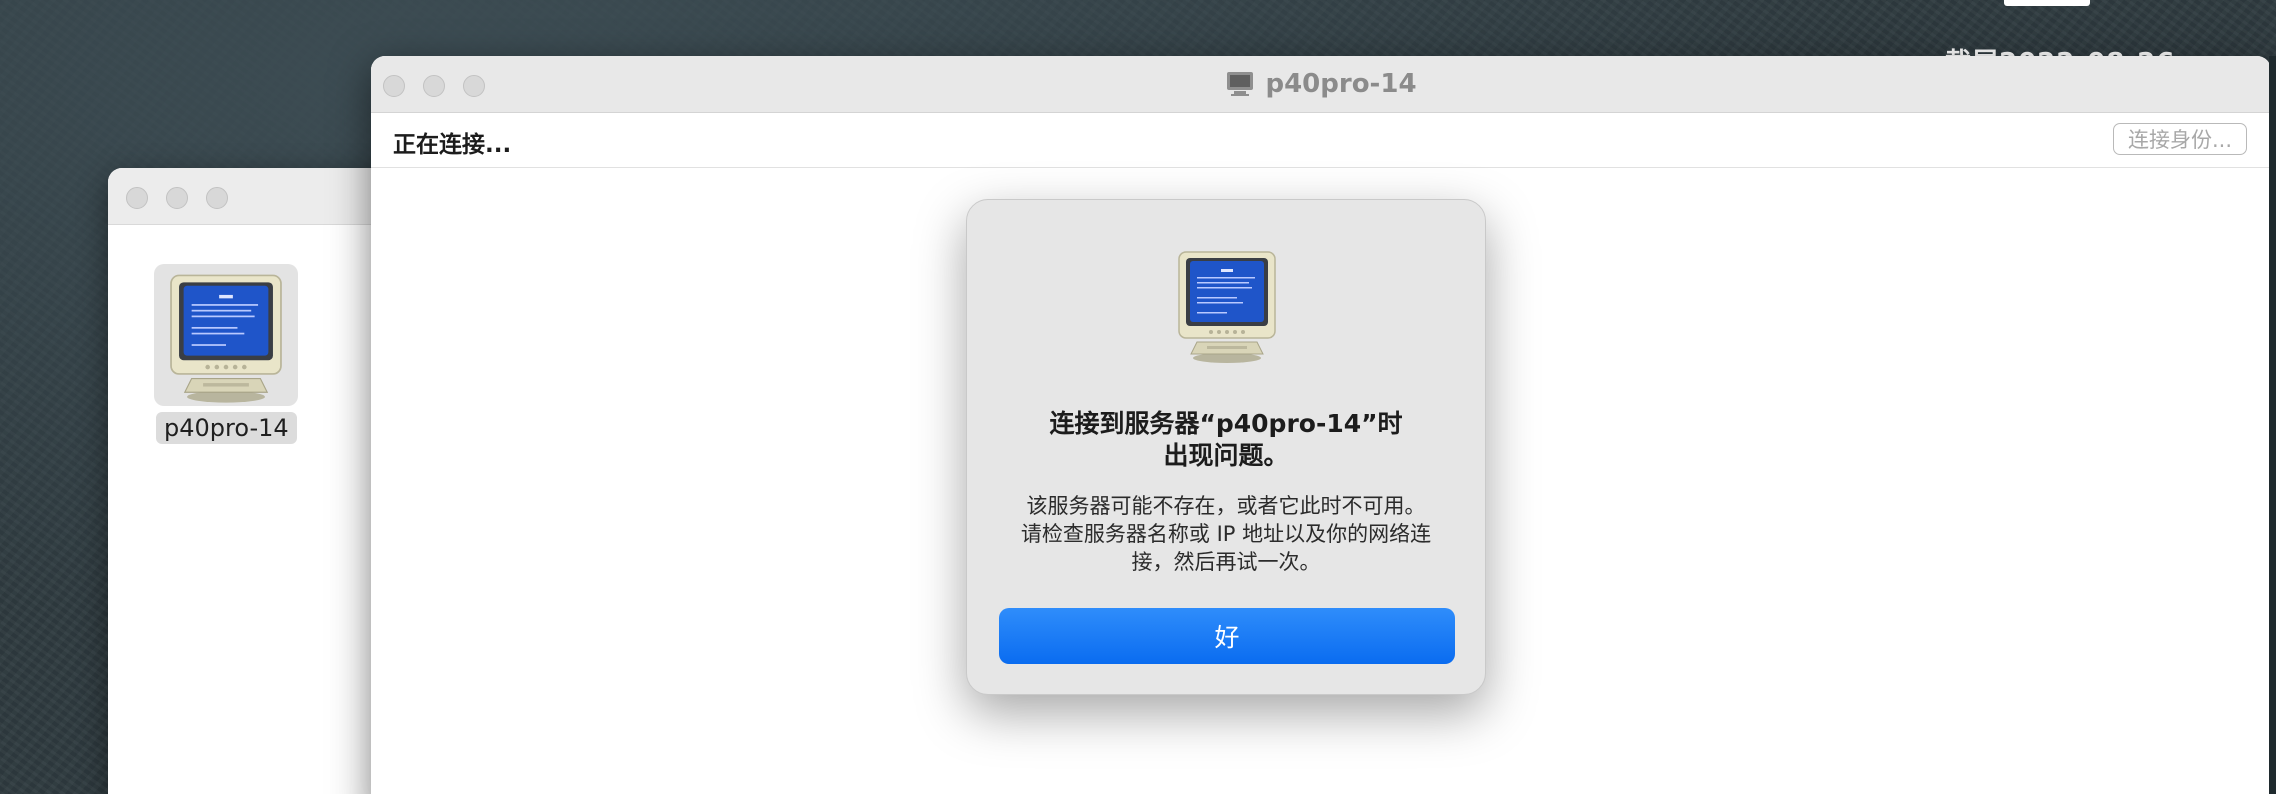 This screenshot has width=2276, height=794. What do you see at coordinates (1226, 506) in the screenshot?
I see `dialog-message-line: 该服务器可能不存在，或者它此时不可用。` at bounding box center [1226, 506].